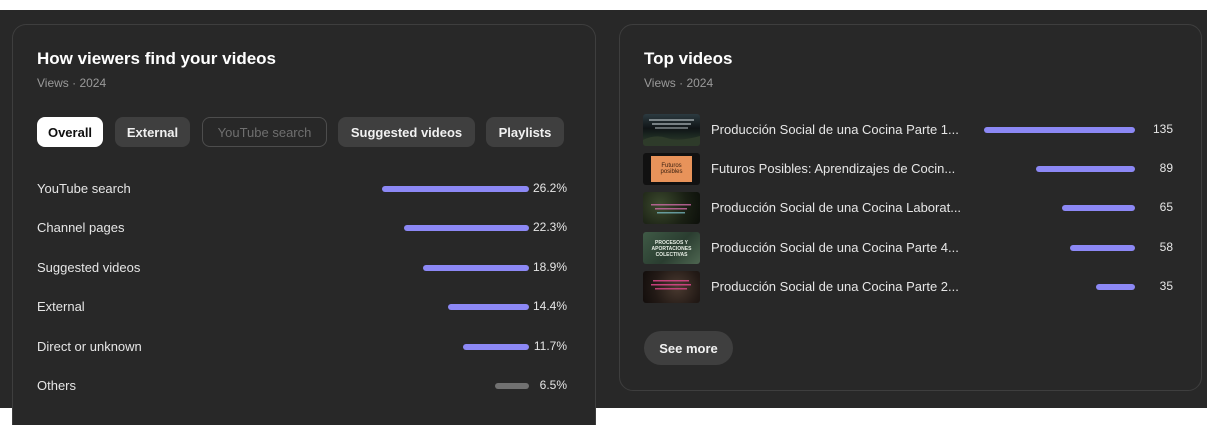  What do you see at coordinates (688, 58) in the screenshot?
I see `top-videos-title: Top videos` at bounding box center [688, 58].